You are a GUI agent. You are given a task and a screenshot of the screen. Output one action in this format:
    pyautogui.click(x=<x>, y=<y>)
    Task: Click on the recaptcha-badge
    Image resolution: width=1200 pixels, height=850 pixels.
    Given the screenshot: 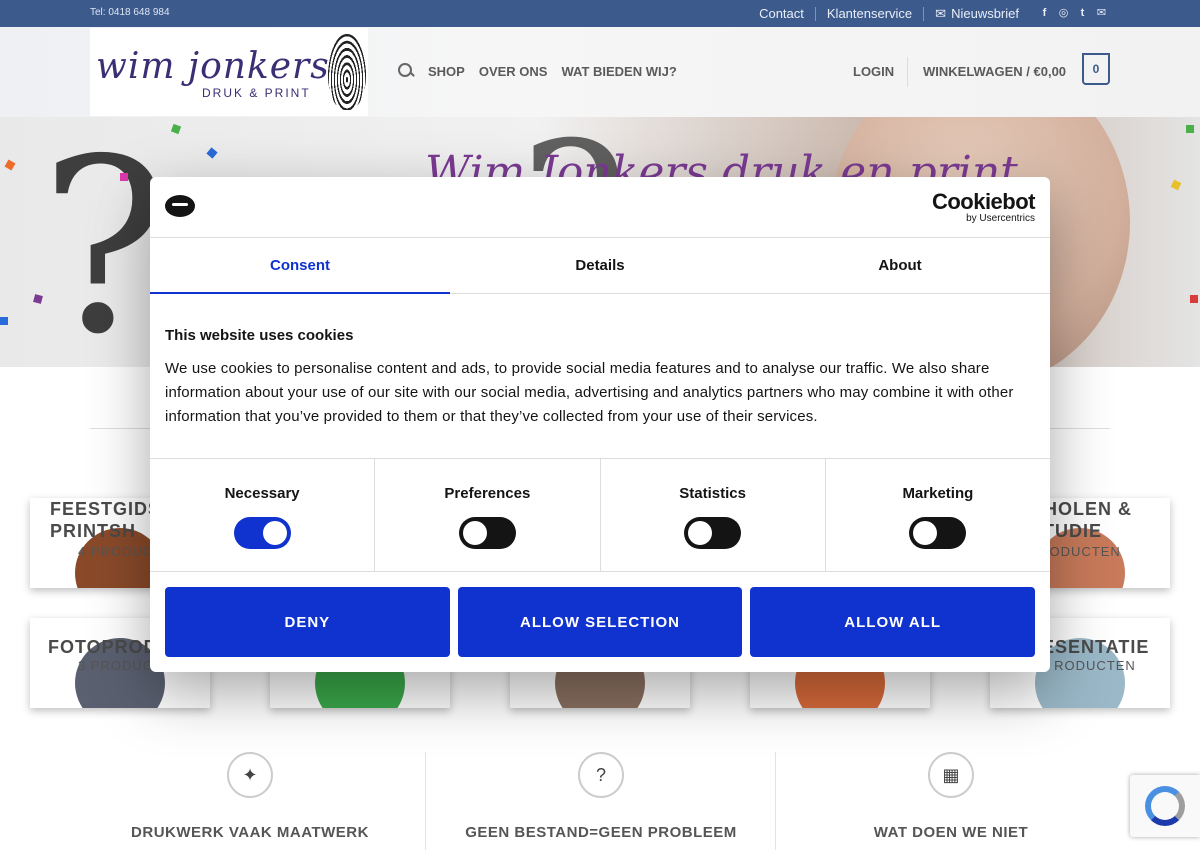 What is the action you would take?
    pyautogui.click(x=1165, y=806)
    